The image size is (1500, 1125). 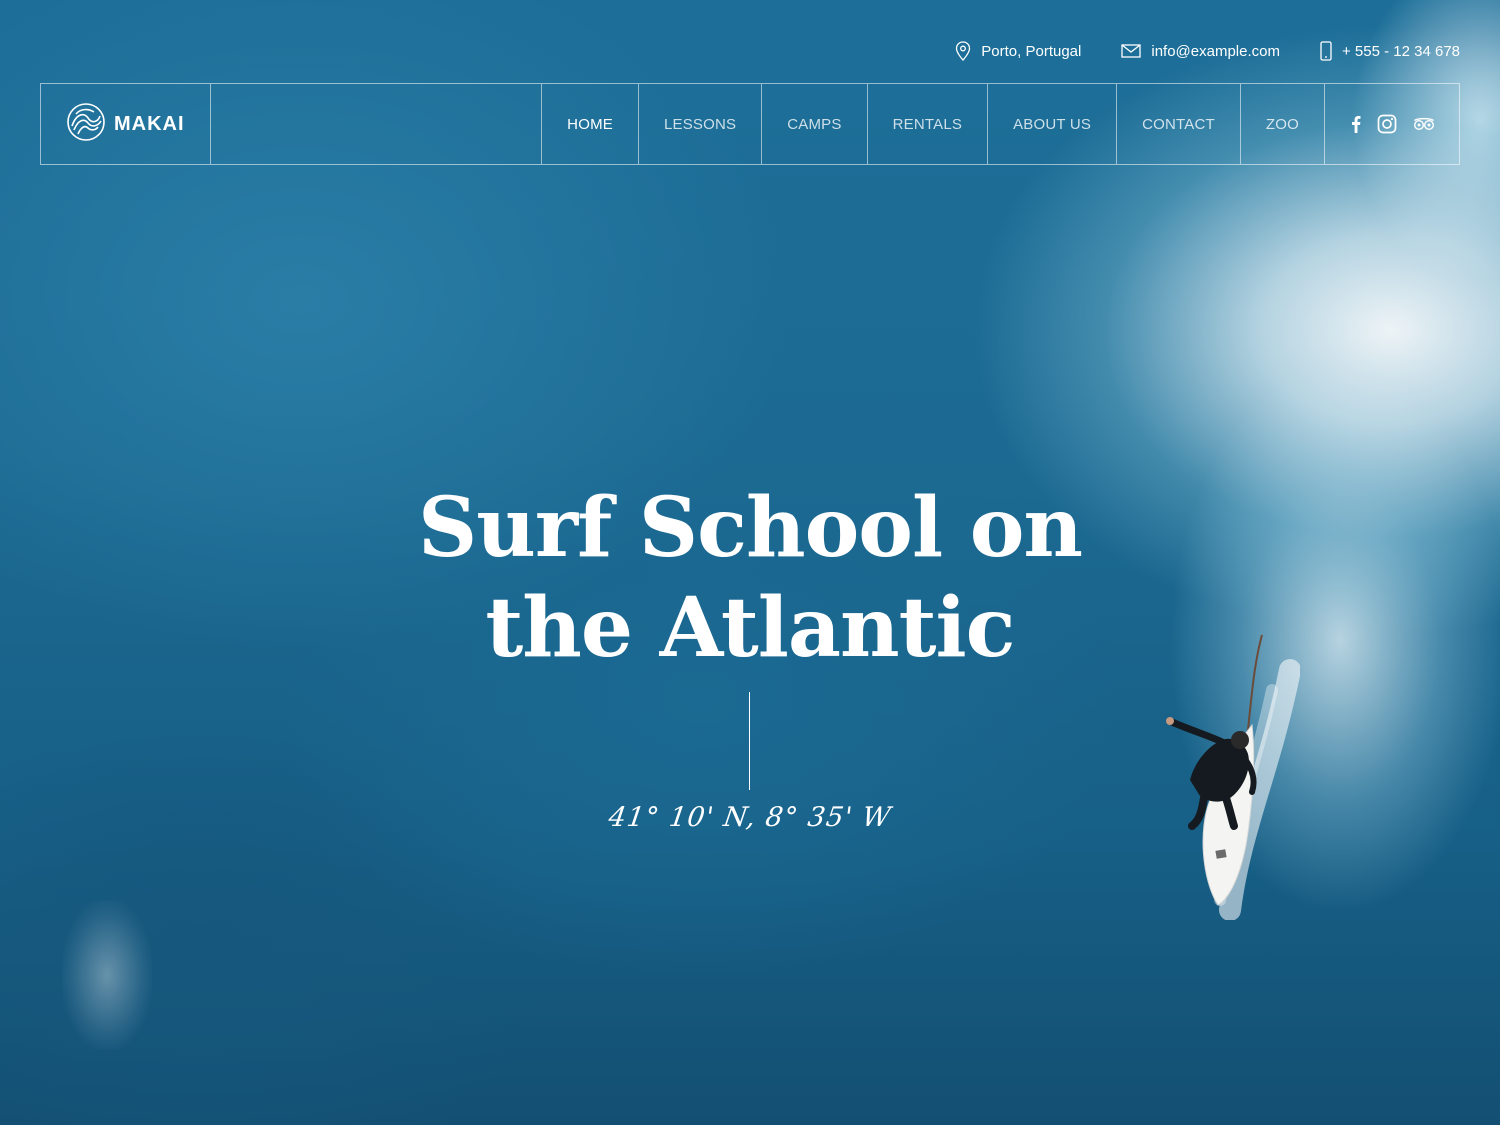 I want to click on tripadvisor-icon, so click(x=1424, y=124).